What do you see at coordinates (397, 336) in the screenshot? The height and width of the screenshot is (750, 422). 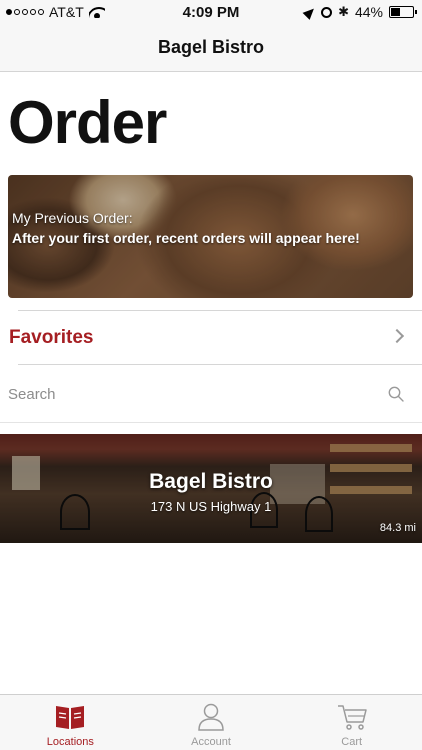 I see `chevron-right-icon` at bounding box center [397, 336].